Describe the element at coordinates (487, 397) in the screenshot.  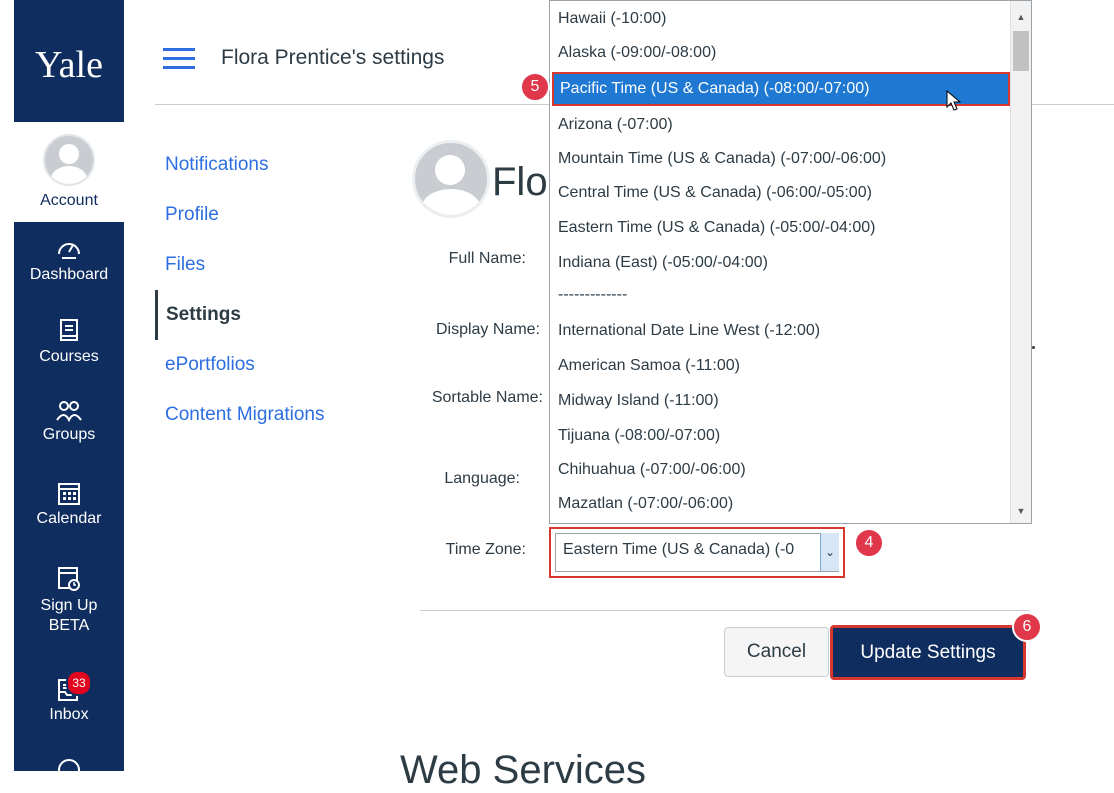
I see `sortable-name-label: Sortable Name:` at that location.